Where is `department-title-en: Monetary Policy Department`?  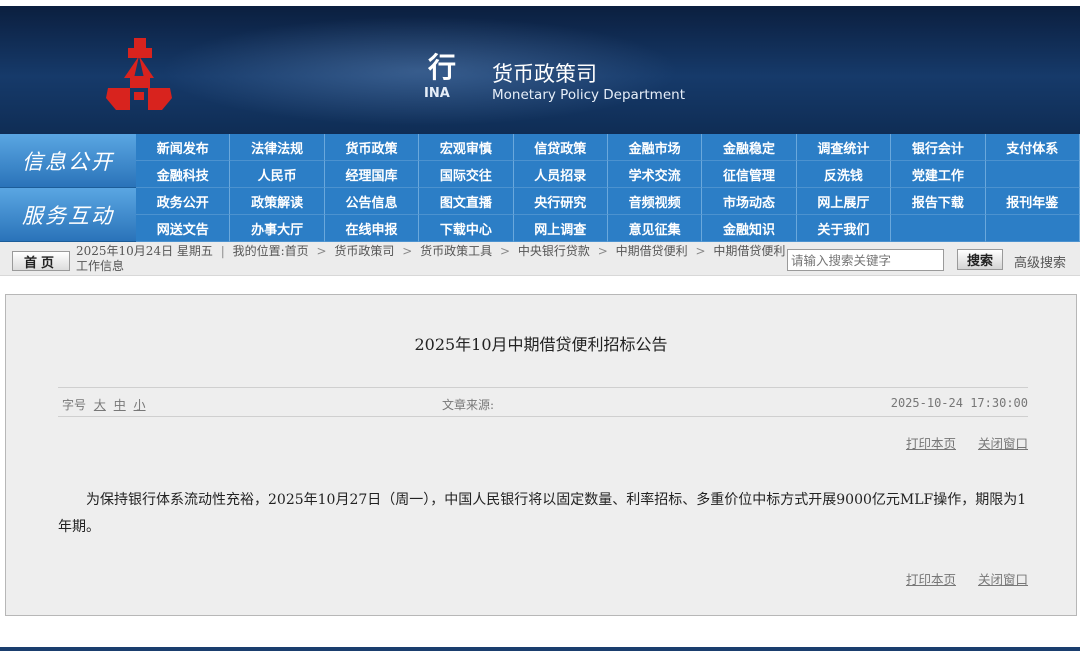 department-title-en: Monetary Policy Department is located at coordinates (588, 95).